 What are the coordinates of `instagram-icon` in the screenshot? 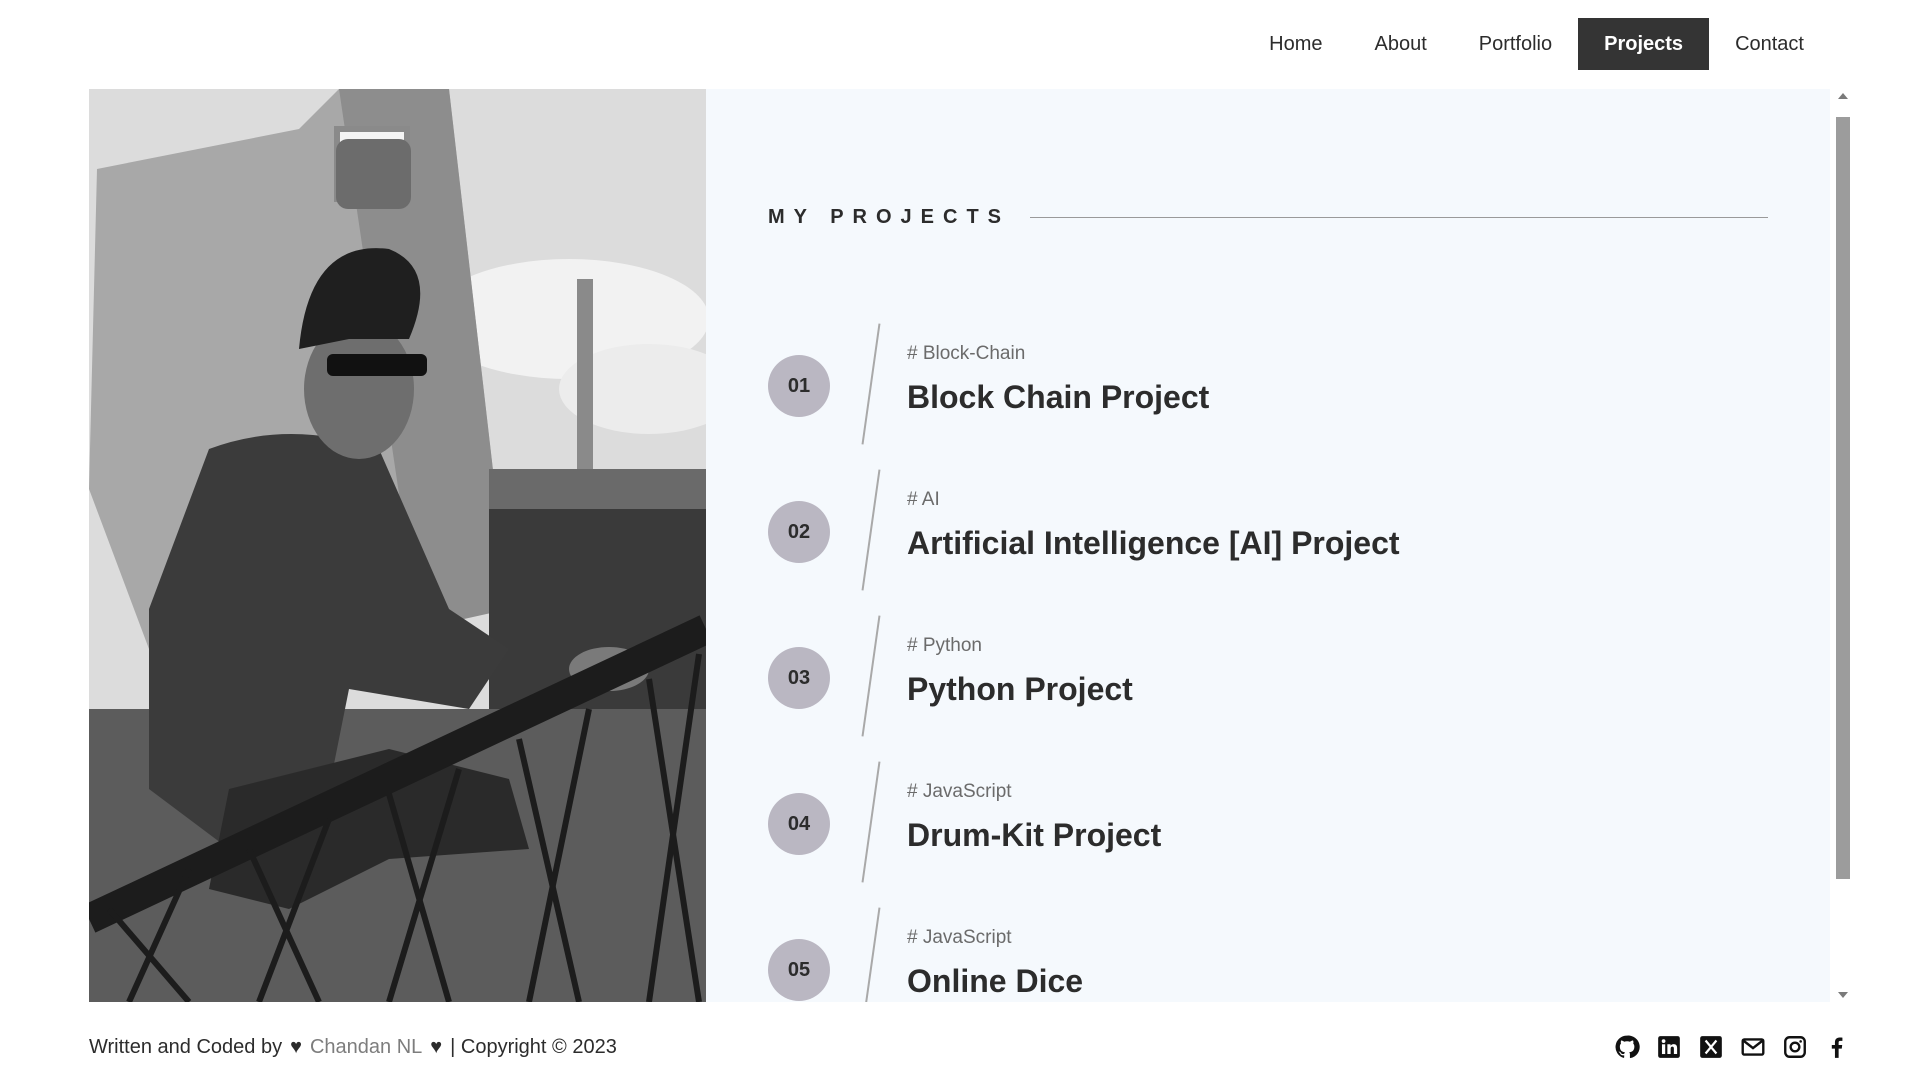 It's located at (1795, 1047).